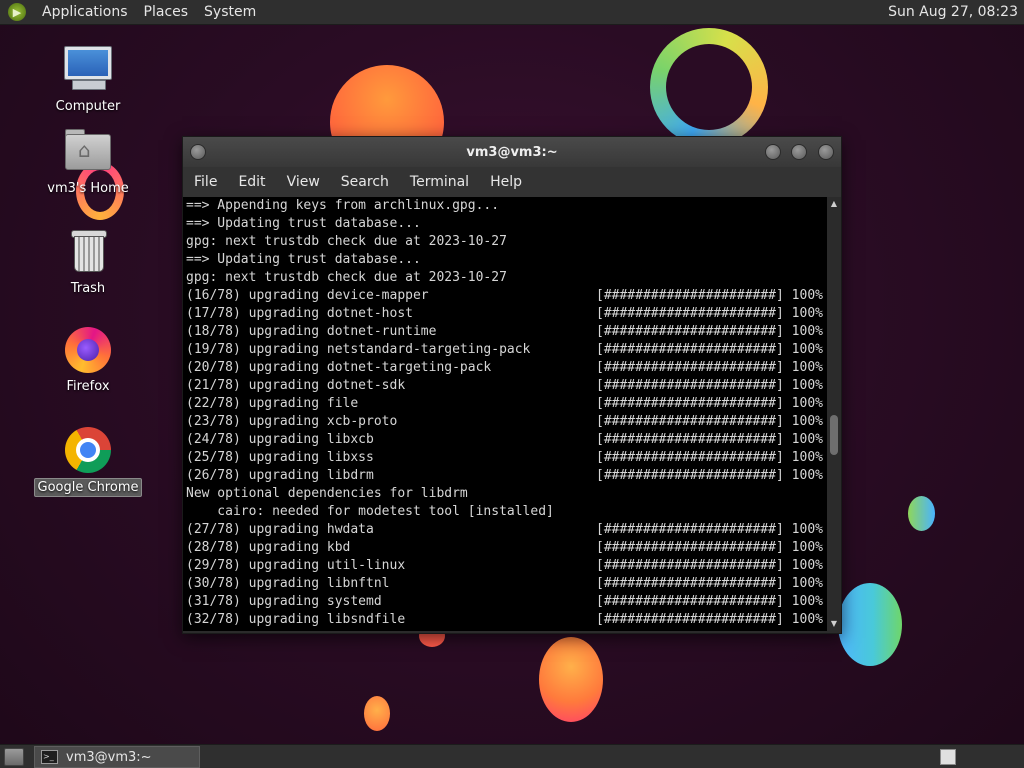  Describe the element at coordinates (88, 188) in the screenshot. I see `desktop-icon-label: vm3's Home` at that location.